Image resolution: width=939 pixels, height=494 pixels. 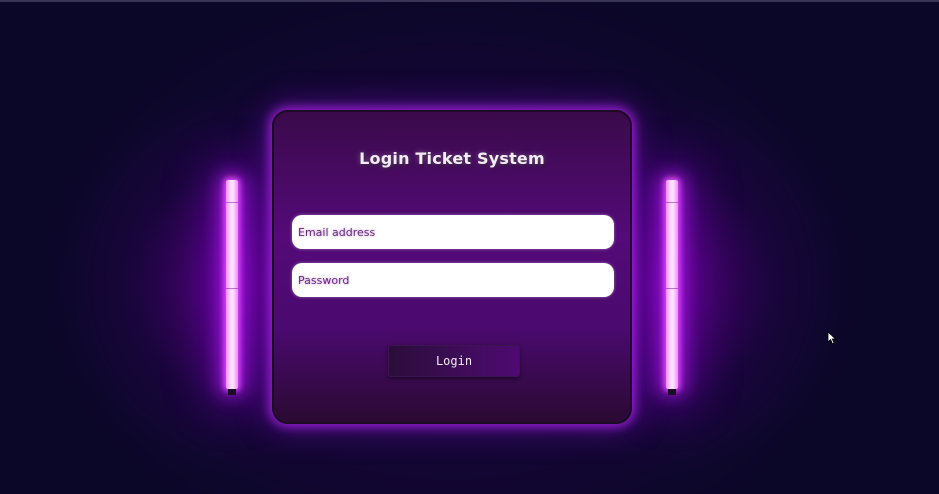 I want to click on login-button: Login, so click(x=454, y=361).